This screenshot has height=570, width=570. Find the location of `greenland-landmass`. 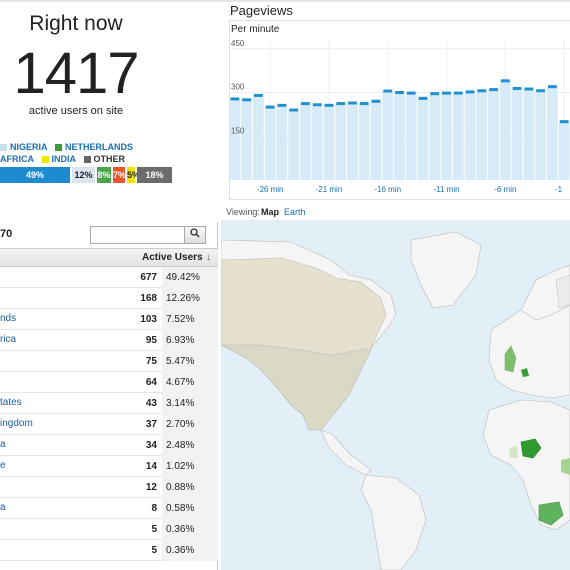

greenland-landmass is located at coordinates (446, 270).